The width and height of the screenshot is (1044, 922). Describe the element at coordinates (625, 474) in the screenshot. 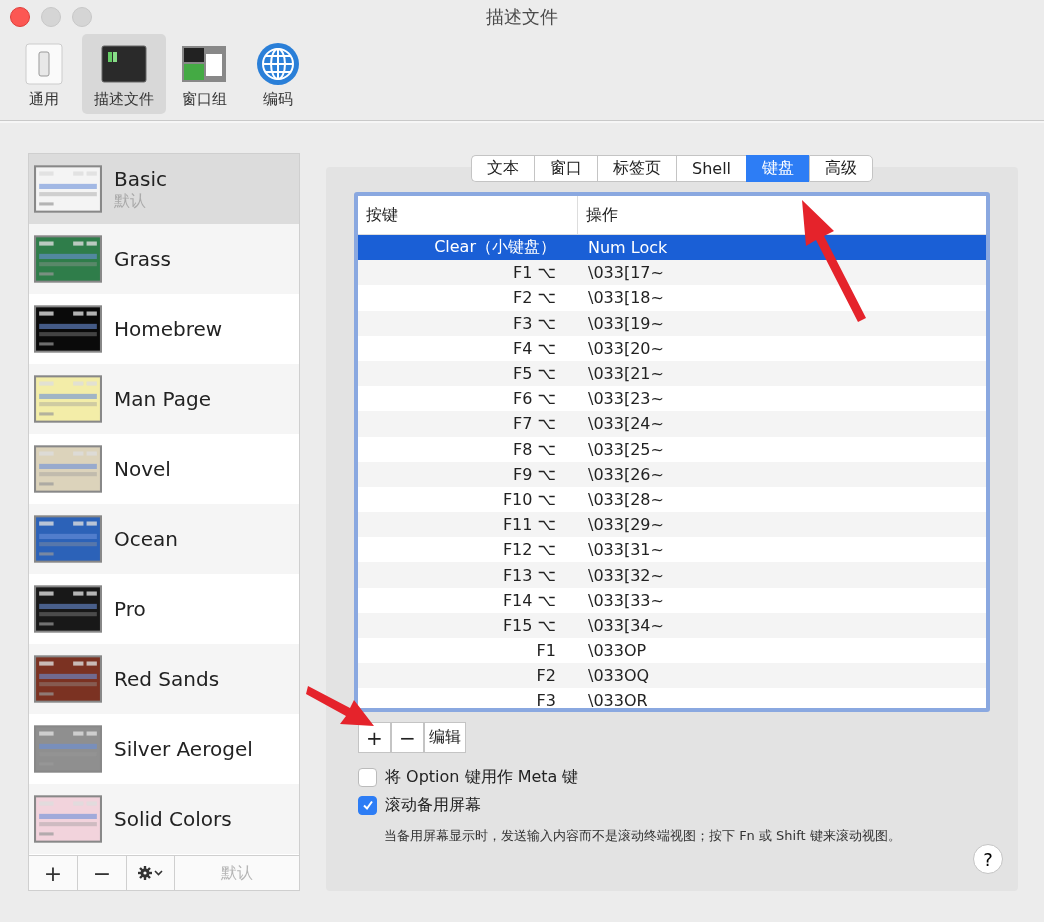

I see `action-cell-text: \033[26~` at that location.